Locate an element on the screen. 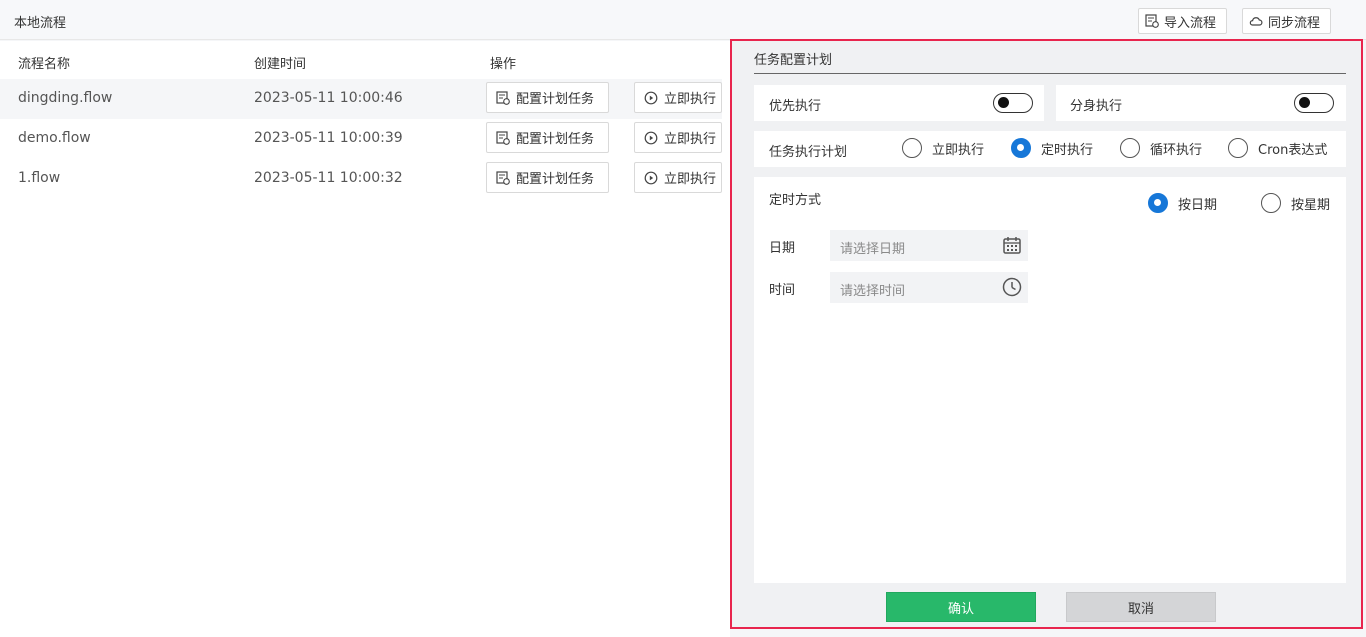 Image resolution: width=1366 pixels, height=637 pixels. timing-option-by-date: 按日期 is located at coordinates (1182, 203).